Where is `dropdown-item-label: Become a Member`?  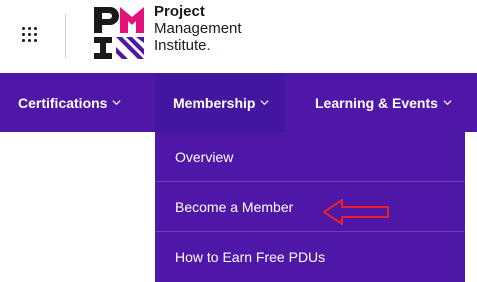 dropdown-item-label: Become a Member is located at coordinates (234, 206).